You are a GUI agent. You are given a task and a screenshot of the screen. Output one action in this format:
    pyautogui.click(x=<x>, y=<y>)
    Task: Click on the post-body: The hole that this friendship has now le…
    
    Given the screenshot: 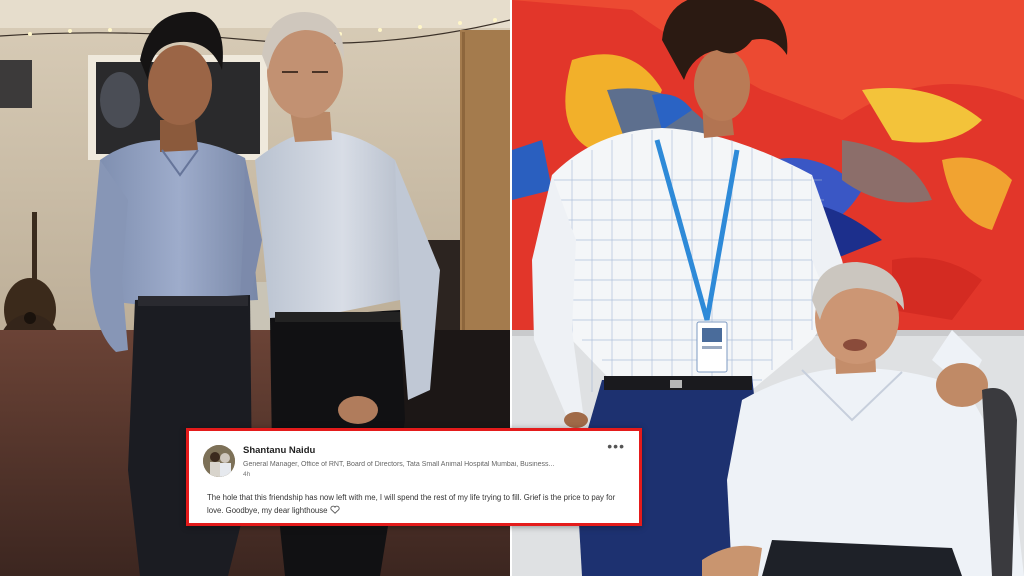 What is the action you would take?
    pyautogui.click(x=413, y=504)
    